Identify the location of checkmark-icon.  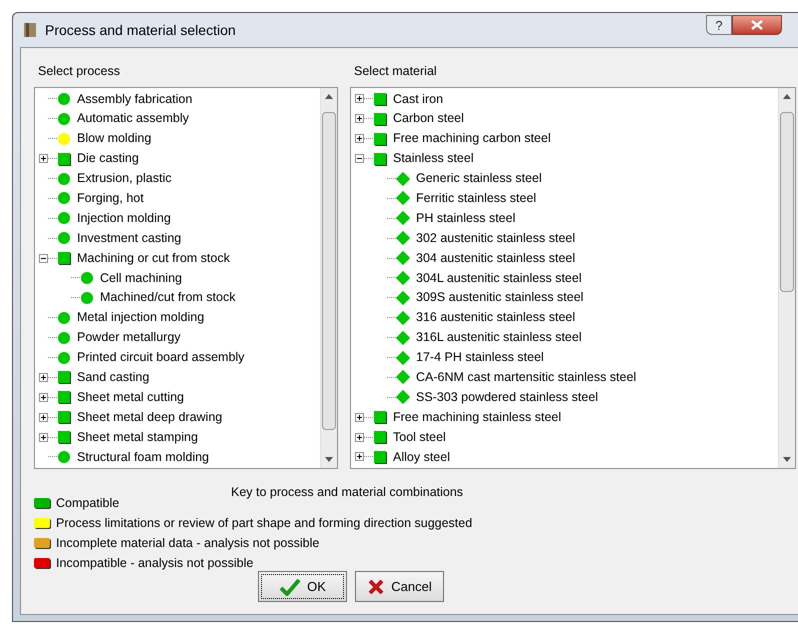
(290, 587).